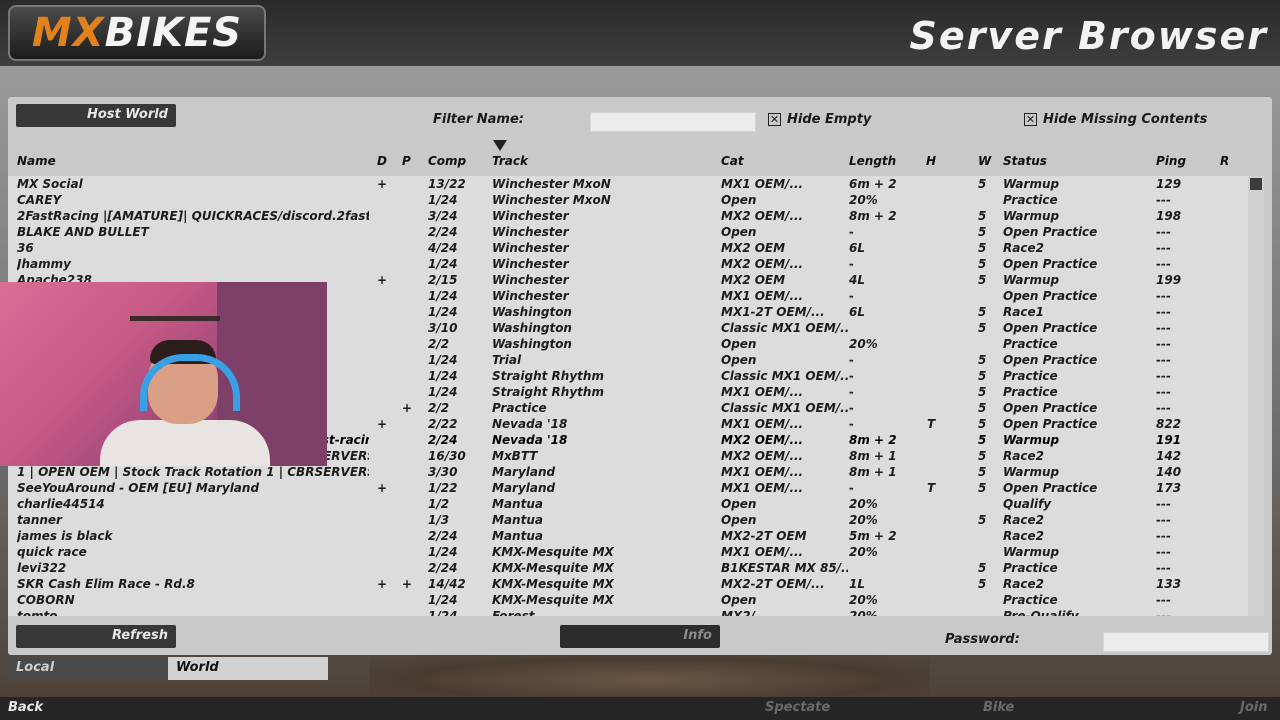 The height and width of the screenshot is (720, 1280). What do you see at coordinates (500, 145) in the screenshot?
I see `sort-arrow-icon` at bounding box center [500, 145].